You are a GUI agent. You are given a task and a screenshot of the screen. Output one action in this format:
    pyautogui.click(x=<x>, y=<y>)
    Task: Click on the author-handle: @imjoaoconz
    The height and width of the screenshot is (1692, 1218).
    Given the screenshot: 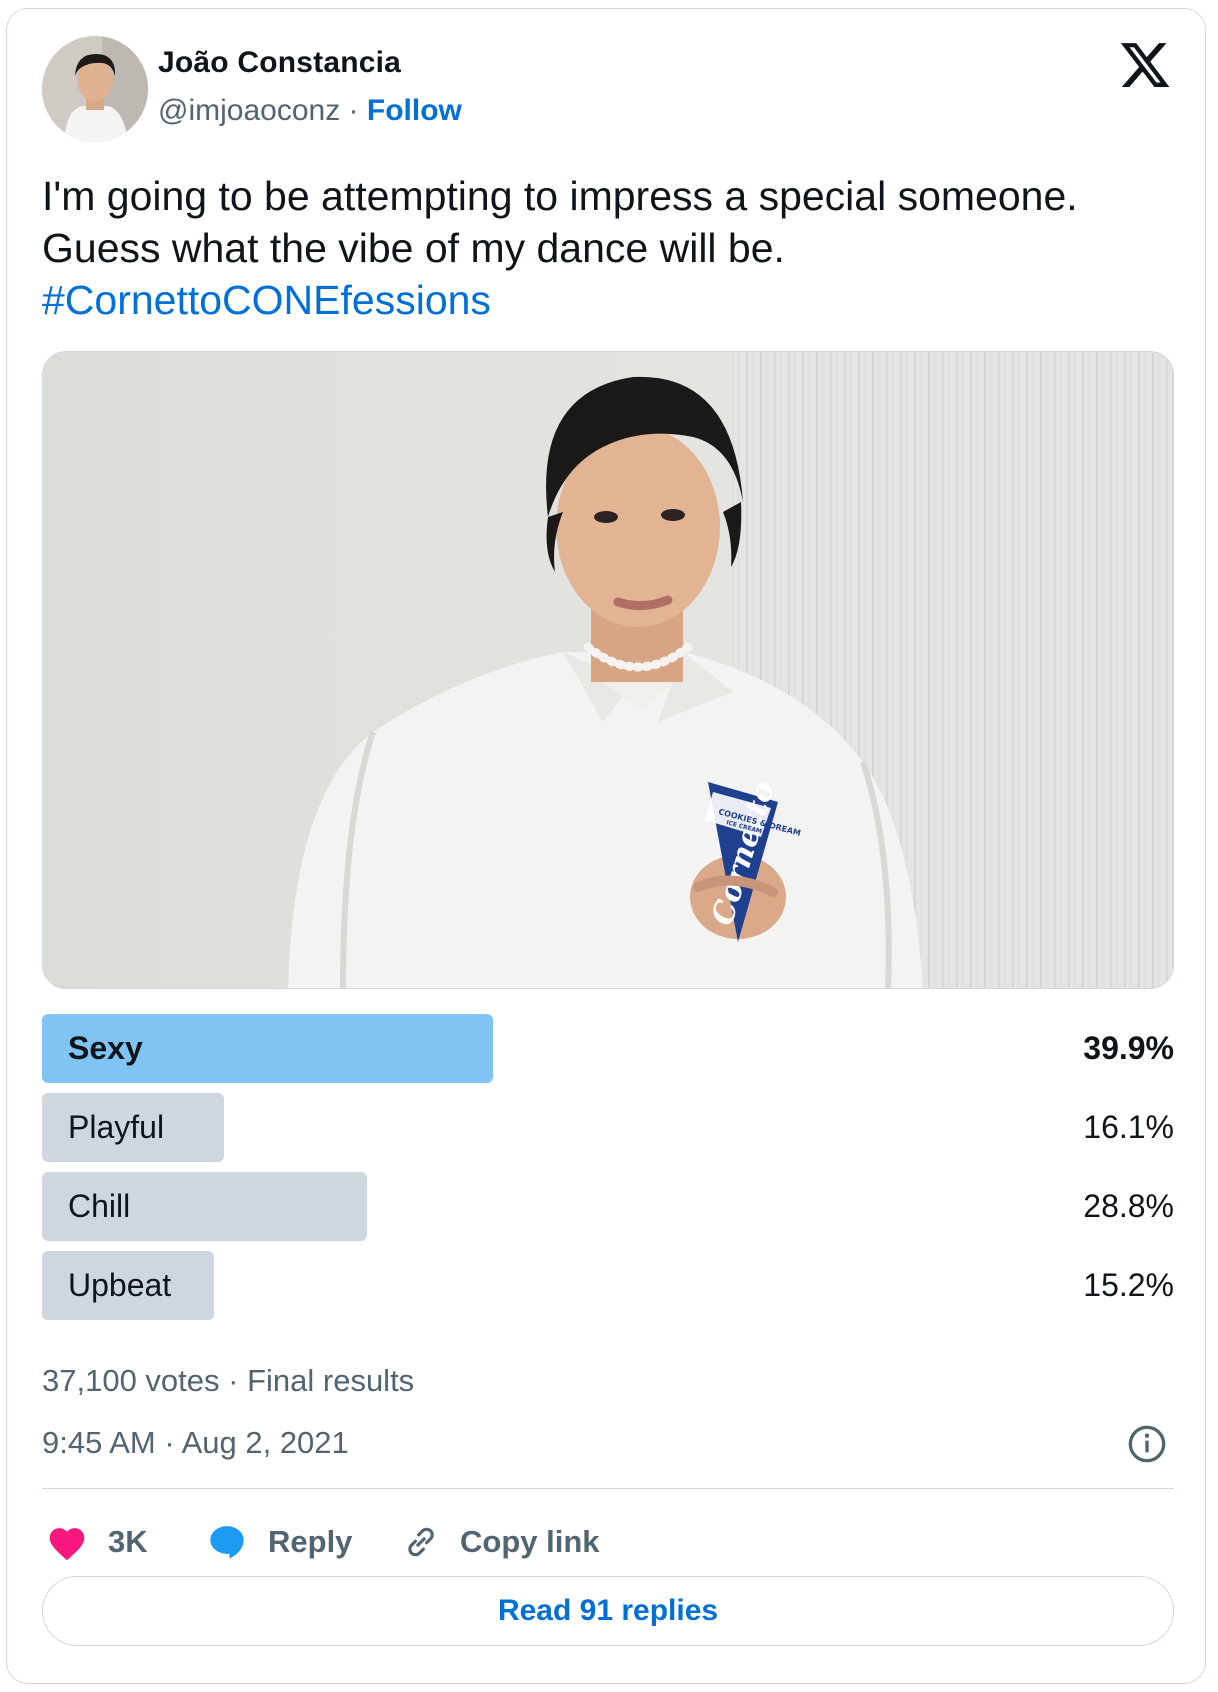 What is the action you would take?
    pyautogui.click(x=249, y=110)
    